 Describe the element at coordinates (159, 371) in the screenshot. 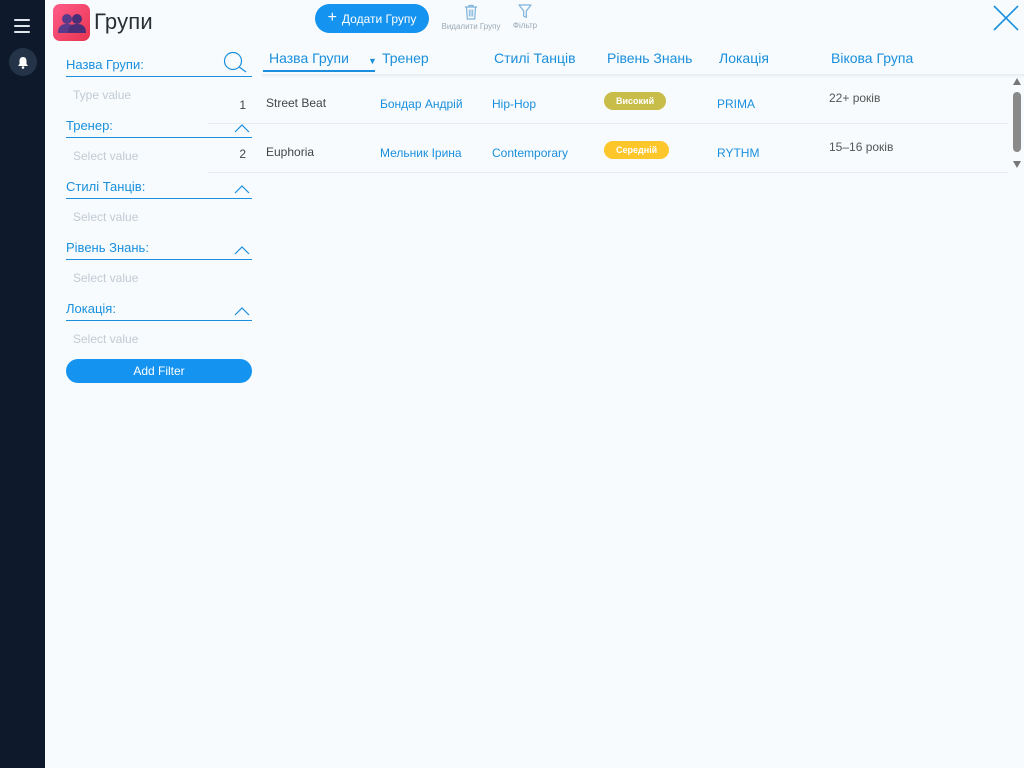

I see `add-filter-button: Add Filter` at that location.